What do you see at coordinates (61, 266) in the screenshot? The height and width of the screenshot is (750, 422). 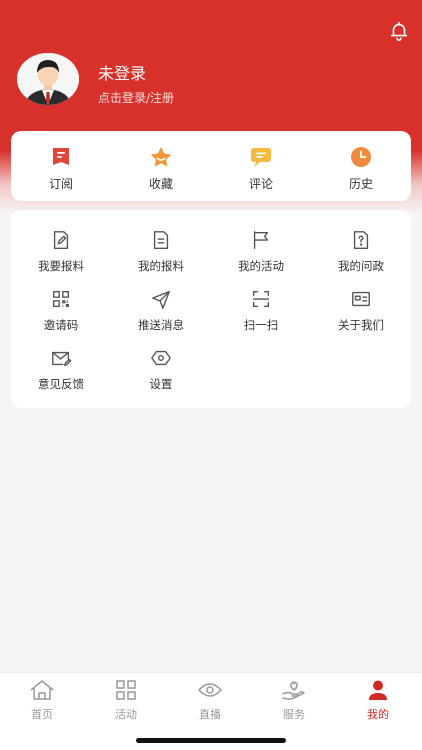 I see `menu-label: 我要报料` at bounding box center [61, 266].